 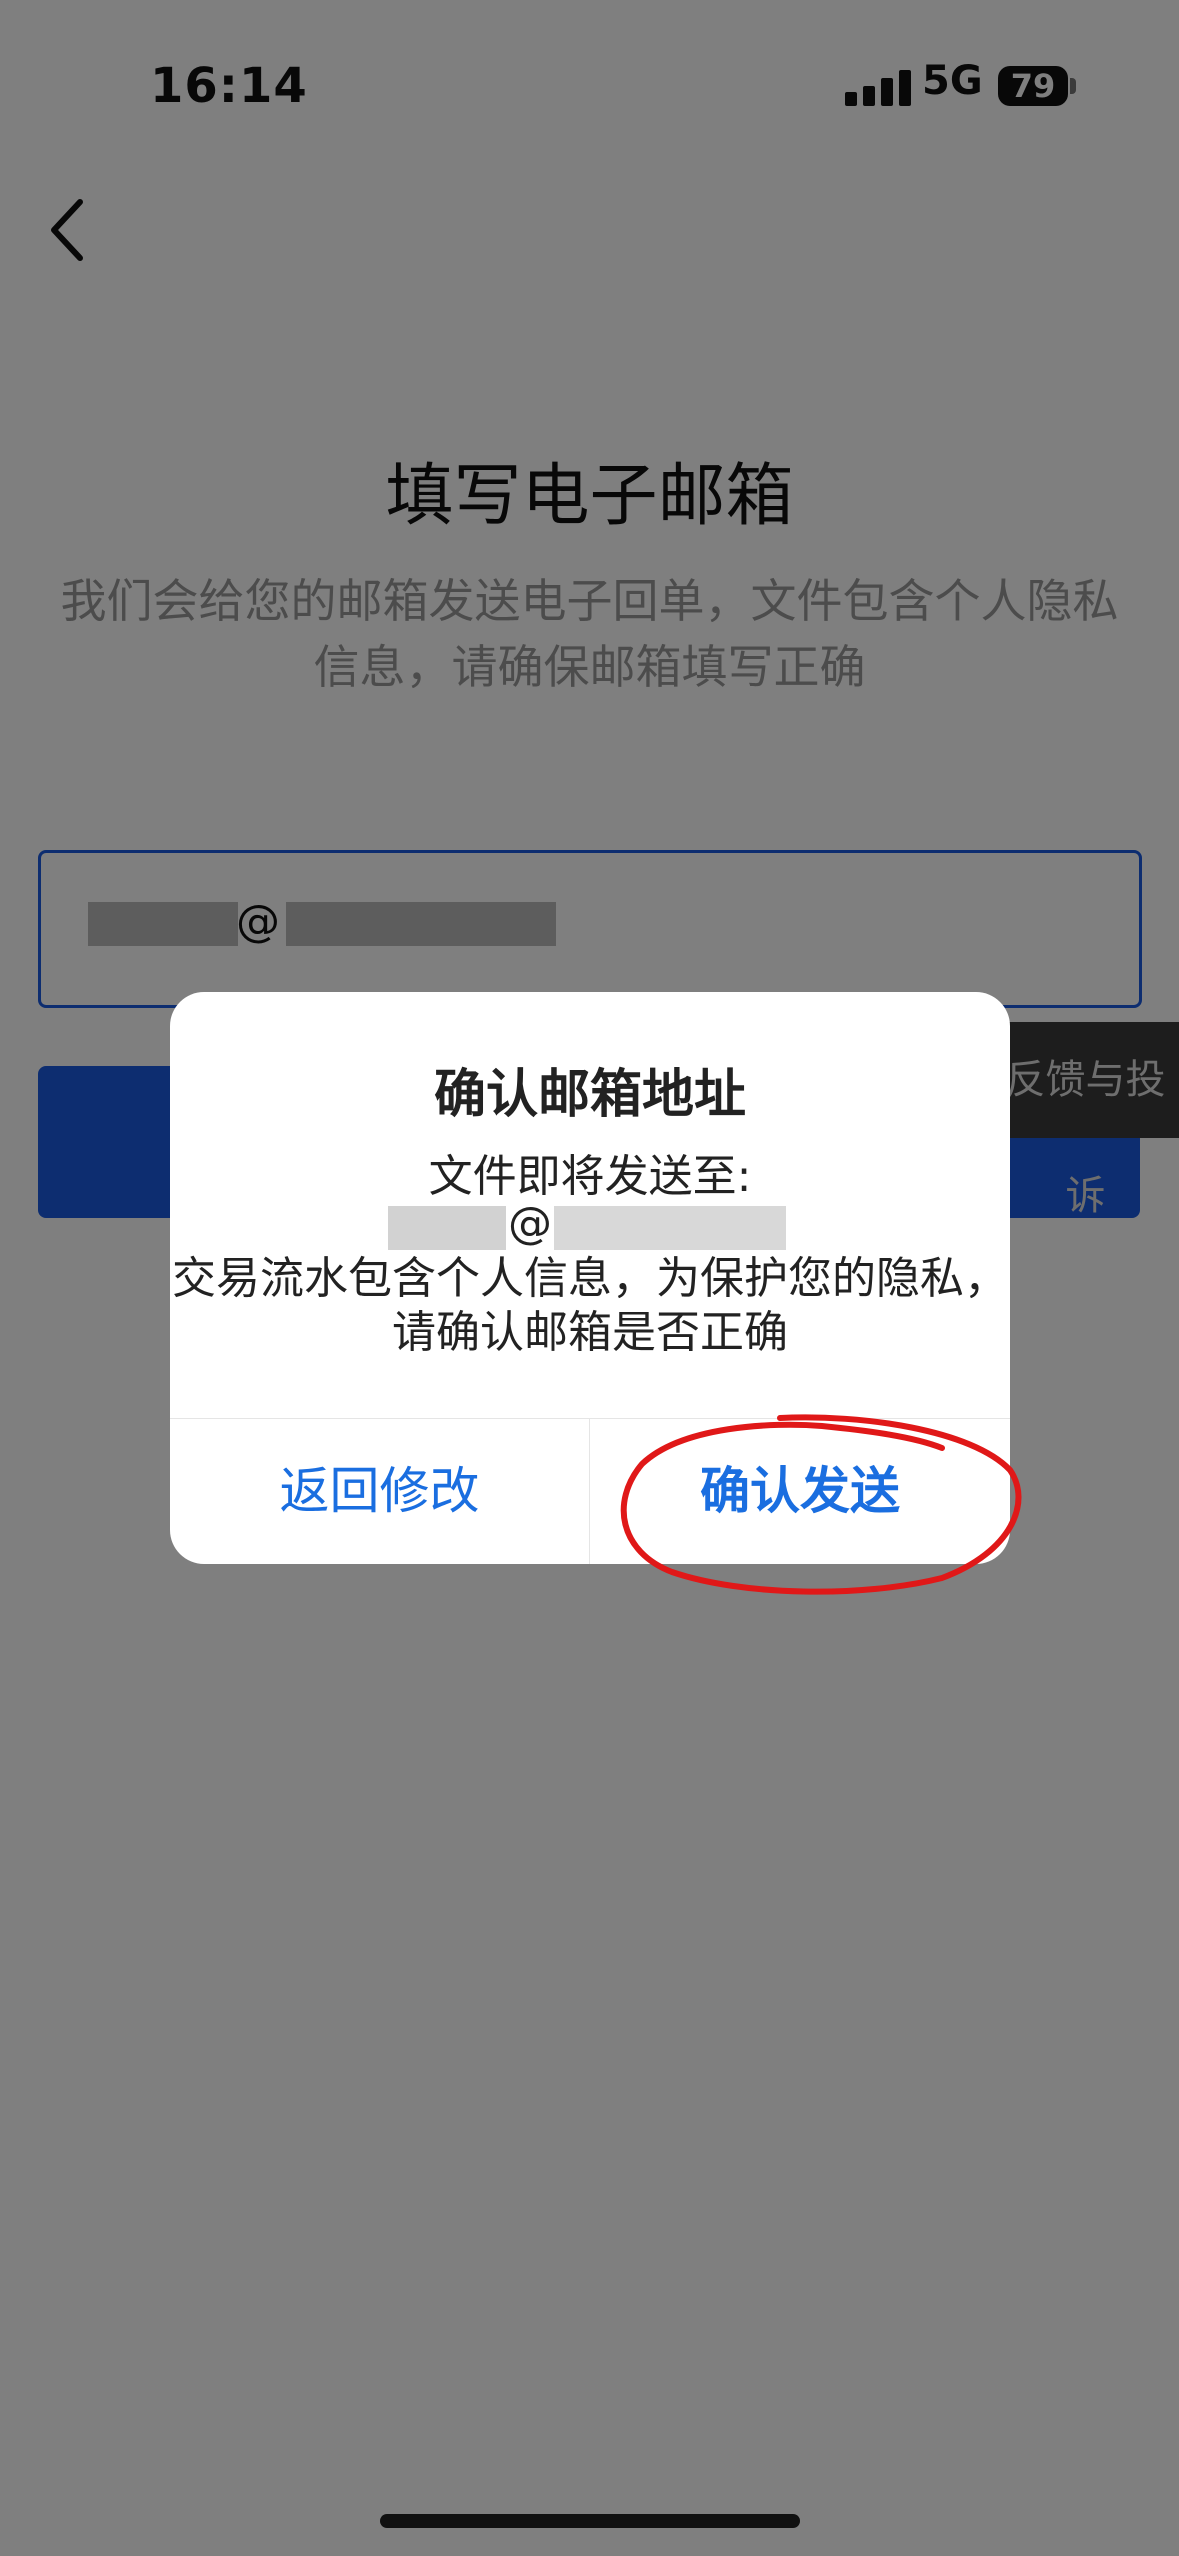 What do you see at coordinates (530, 1223) in the screenshot?
I see `dialog-email-at-symbol: @` at bounding box center [530, 1223].